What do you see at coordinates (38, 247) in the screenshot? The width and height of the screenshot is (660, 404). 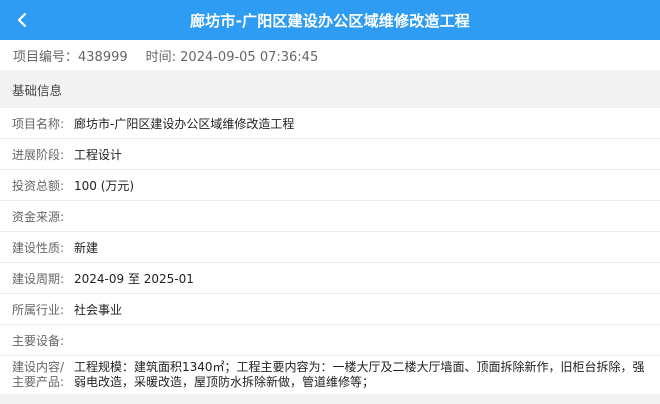 I see `field-label: 建设性质:` at bounding box center [38, 247].